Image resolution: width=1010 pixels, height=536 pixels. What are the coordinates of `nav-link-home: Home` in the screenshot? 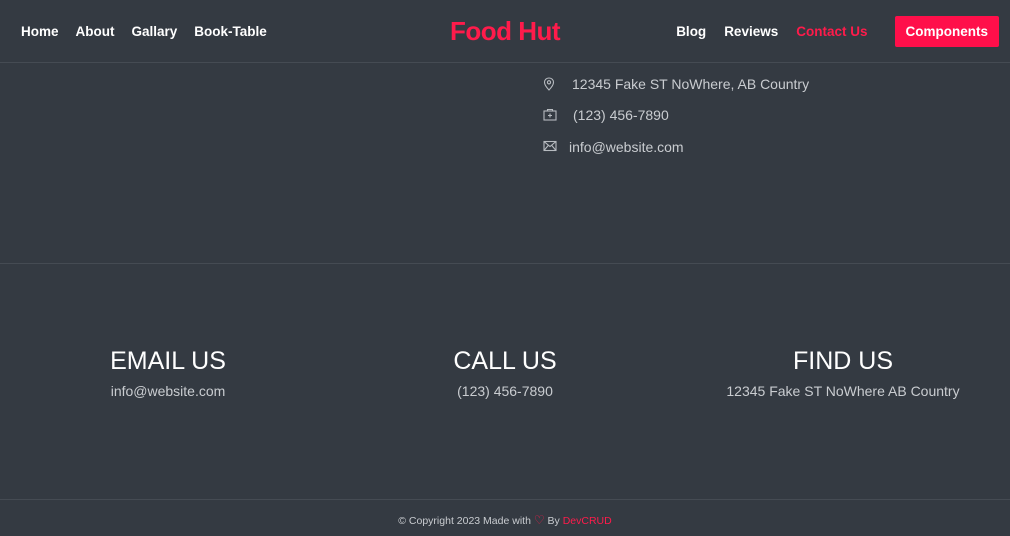 It's located at (40, 31).